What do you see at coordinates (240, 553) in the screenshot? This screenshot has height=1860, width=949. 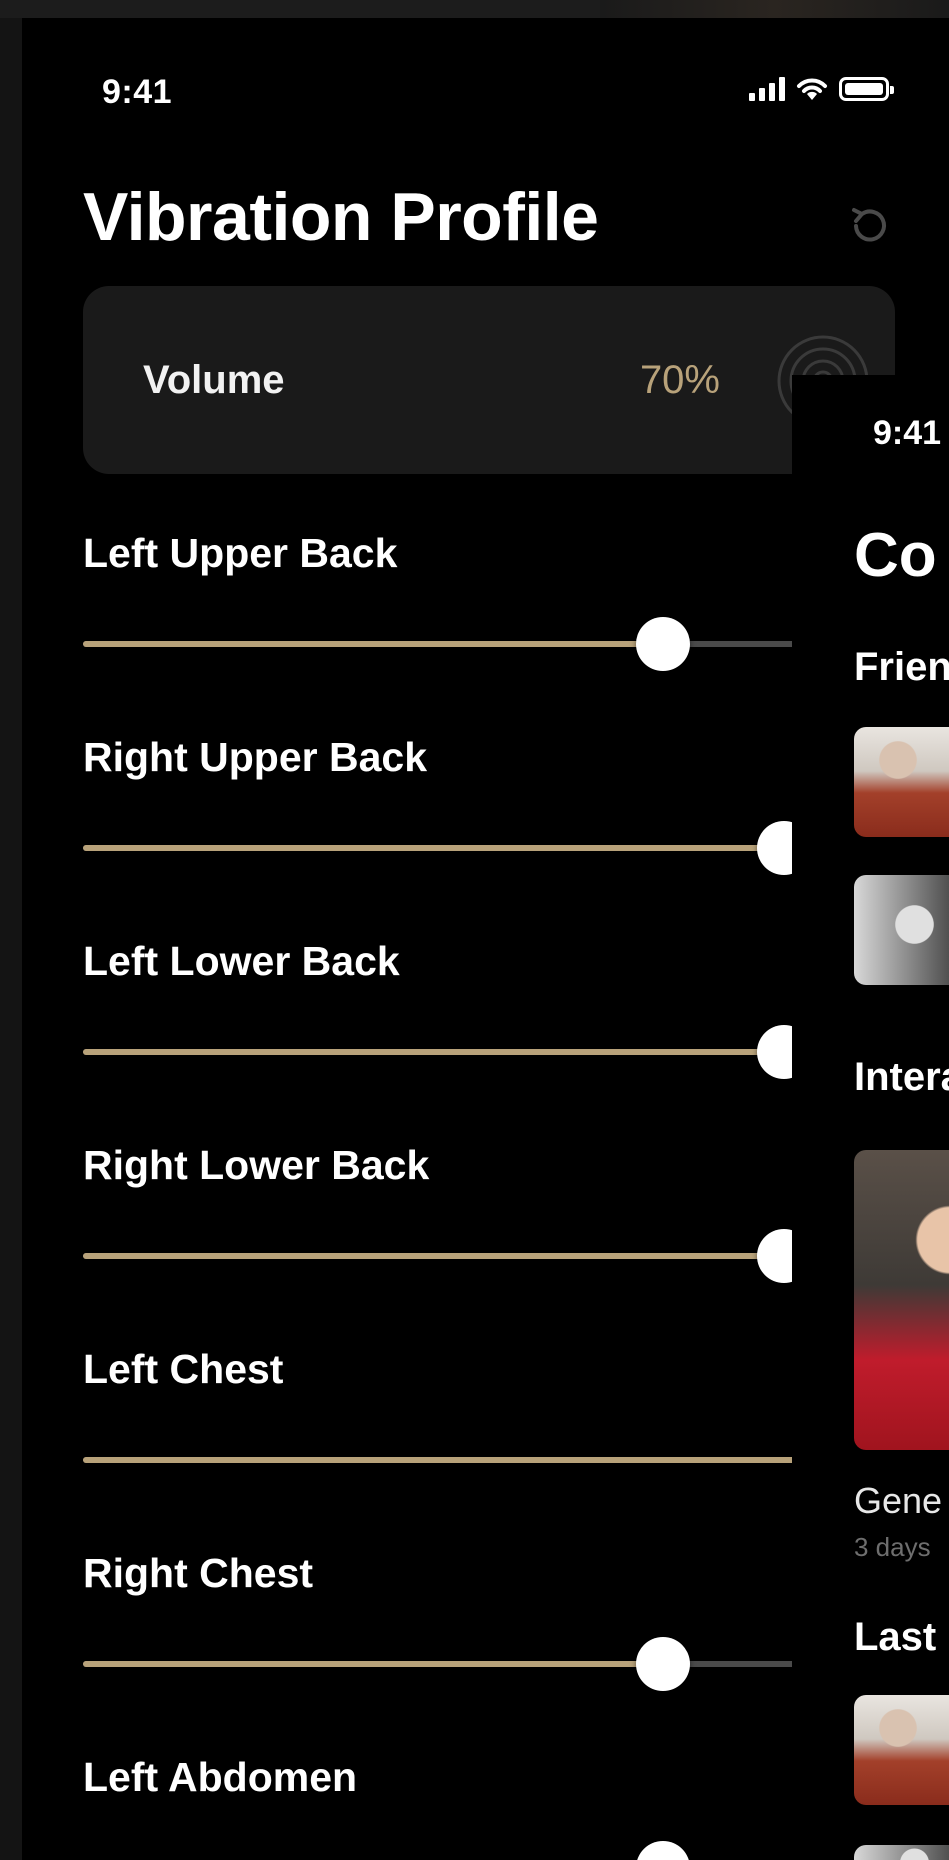 I see `slider-label: Left Upper Back` at bounding box center [240, 553].